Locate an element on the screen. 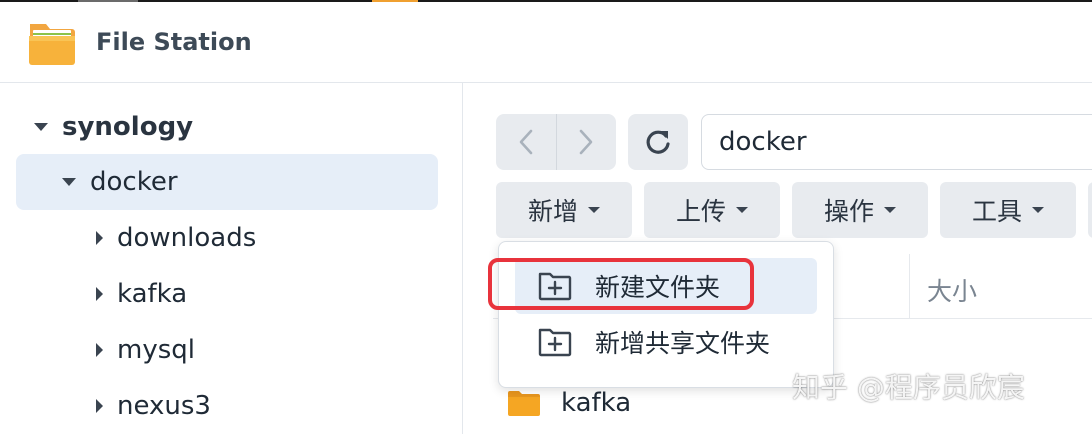  folder-icon is located at coordinates (524, 403).